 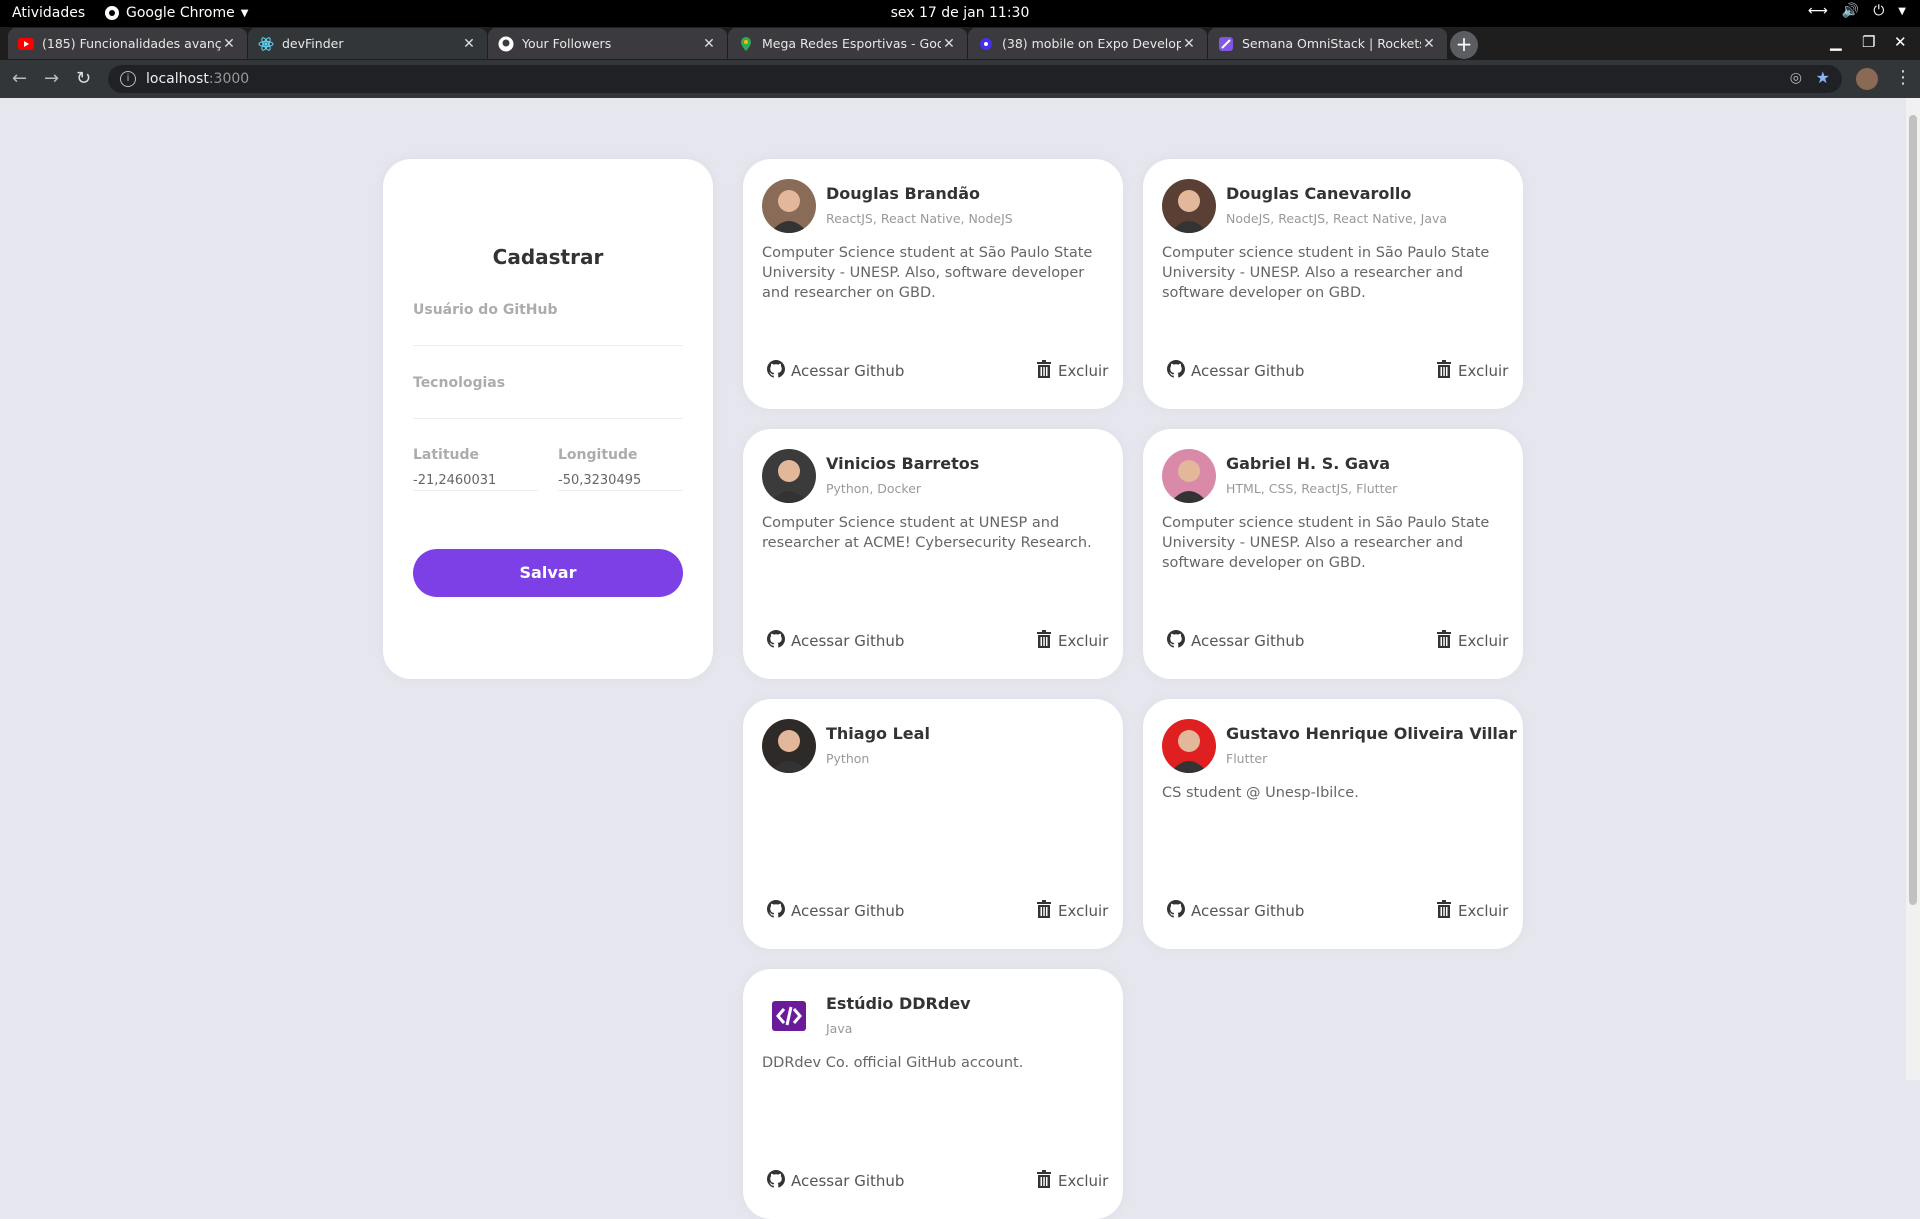 I want to click on menu-dots-icon: ⋮, so click(x=1903, y=77).